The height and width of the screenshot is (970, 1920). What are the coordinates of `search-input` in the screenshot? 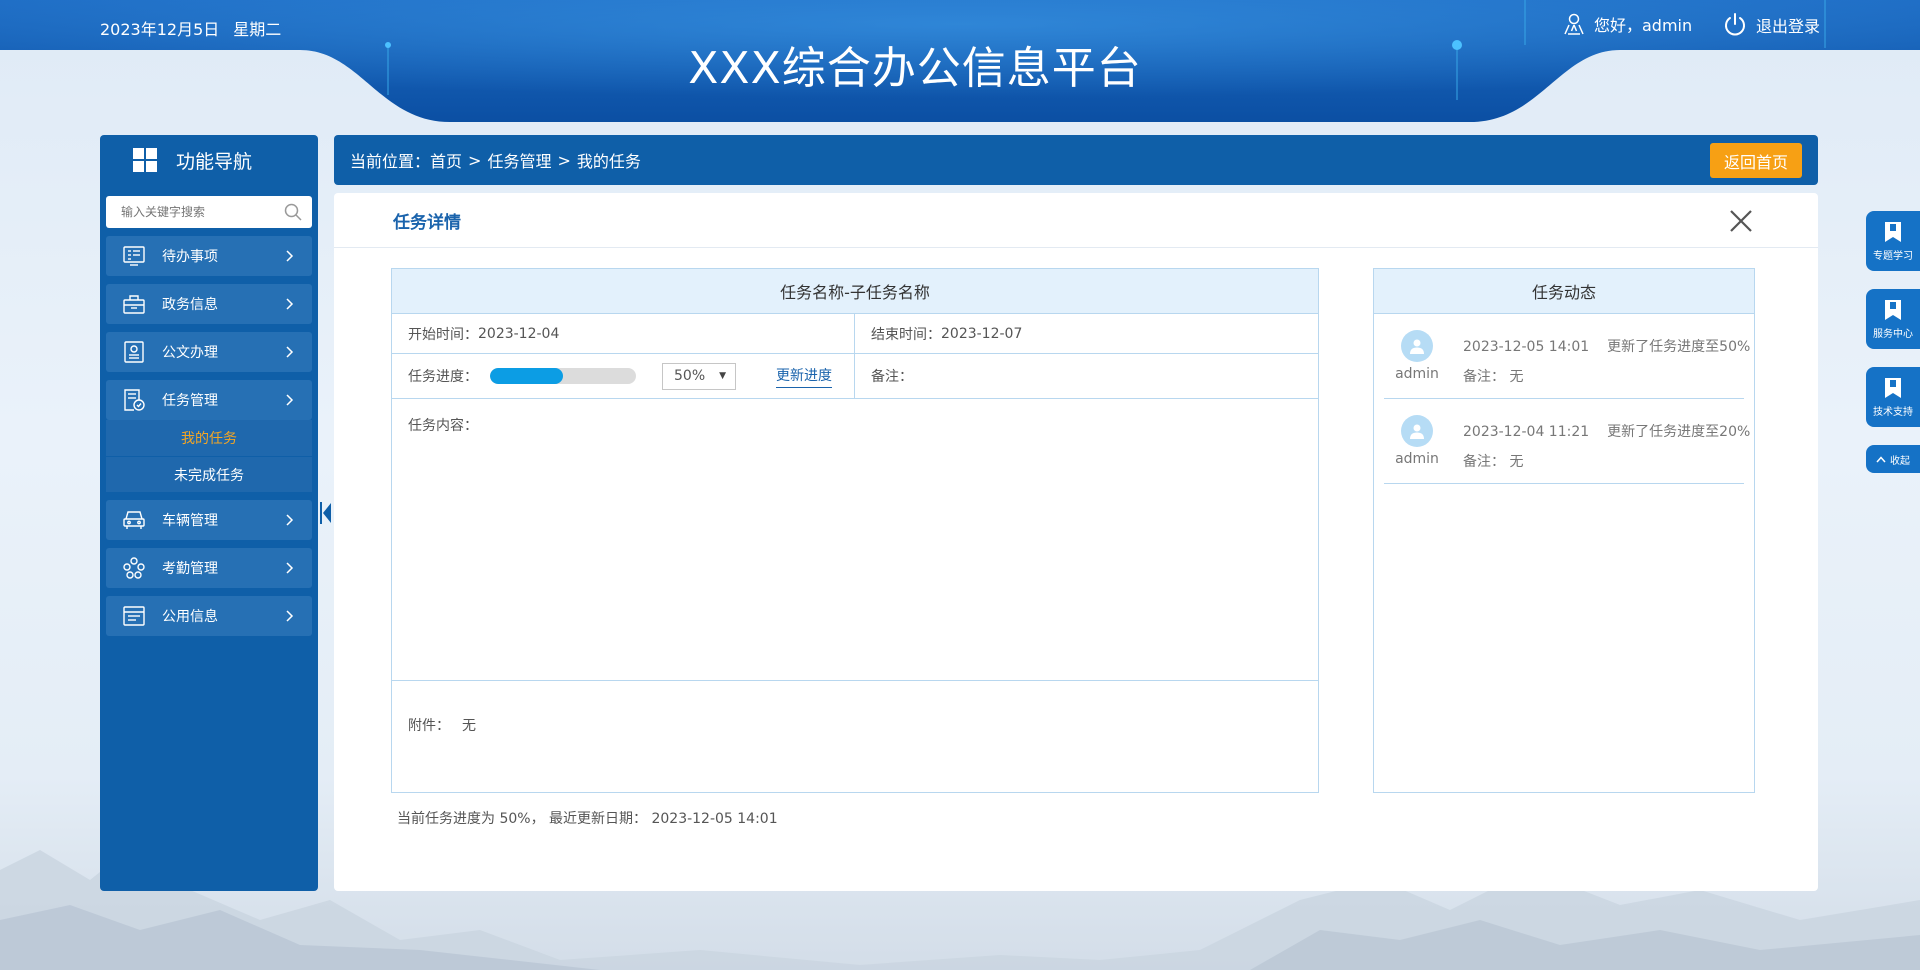 It's located at (202, 212).